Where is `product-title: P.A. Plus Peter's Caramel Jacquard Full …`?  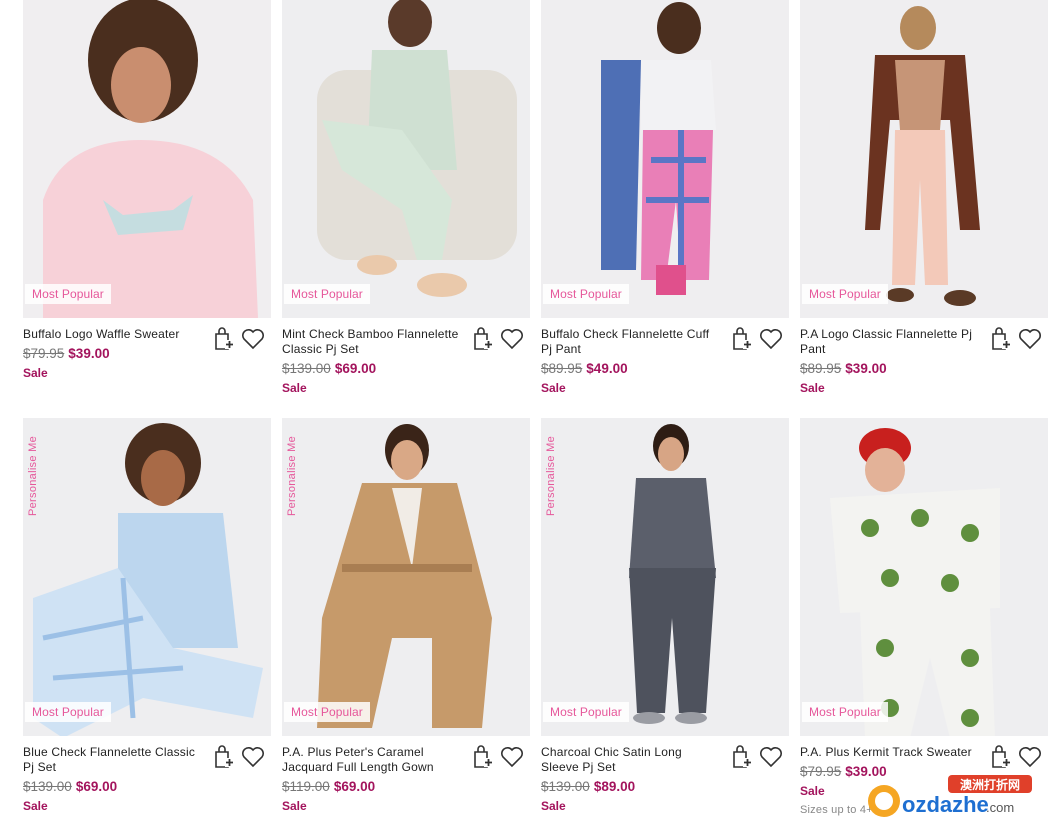 product-title: P.A. Plus Peter's Caramel Jacquard Full … is located at coordinates (372, 760).